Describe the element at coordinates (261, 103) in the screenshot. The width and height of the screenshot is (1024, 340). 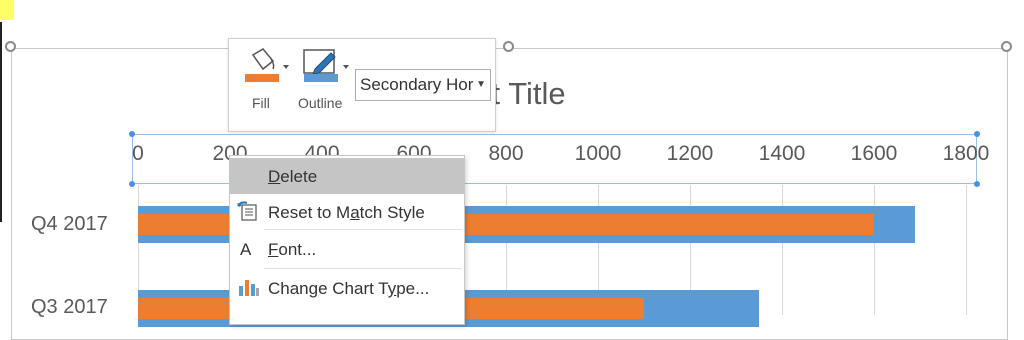
I see `fill-label: Fill` at that location.